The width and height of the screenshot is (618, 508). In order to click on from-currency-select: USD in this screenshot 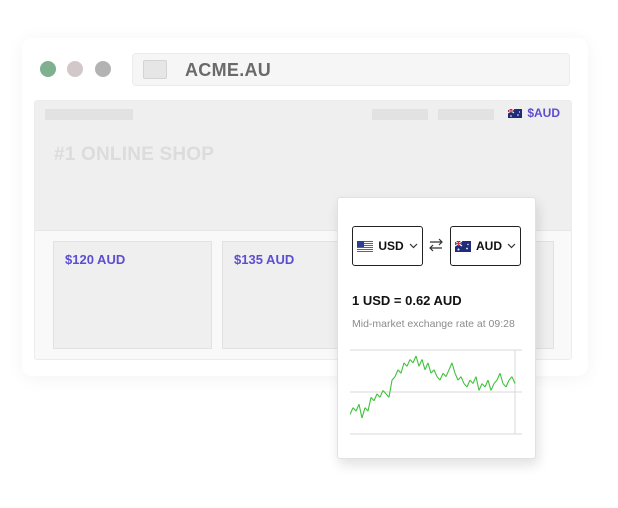, I will do `click(387, 246)`.